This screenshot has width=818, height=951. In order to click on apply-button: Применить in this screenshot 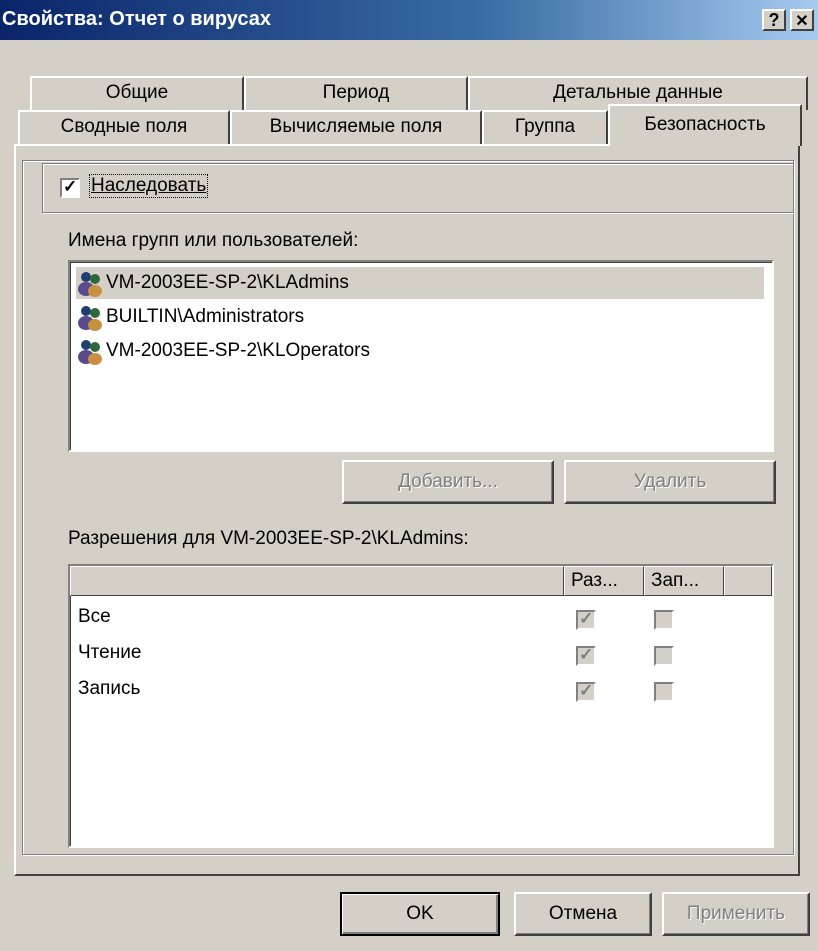, I will do `click(736, 914)`.